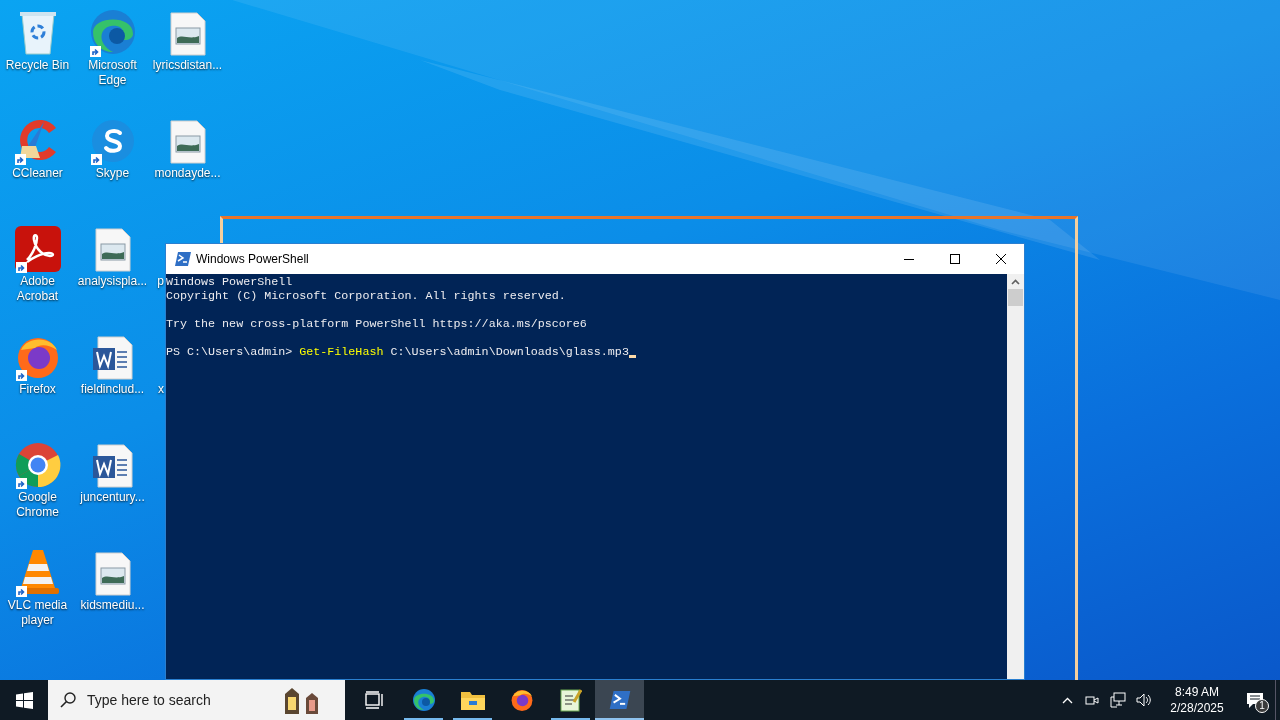 The width and height of the screenshot is (1280, 720). Describe the element at coordinates (230, 282) in the screenshot. I see `console-line: Windows PowerShell` at that location.